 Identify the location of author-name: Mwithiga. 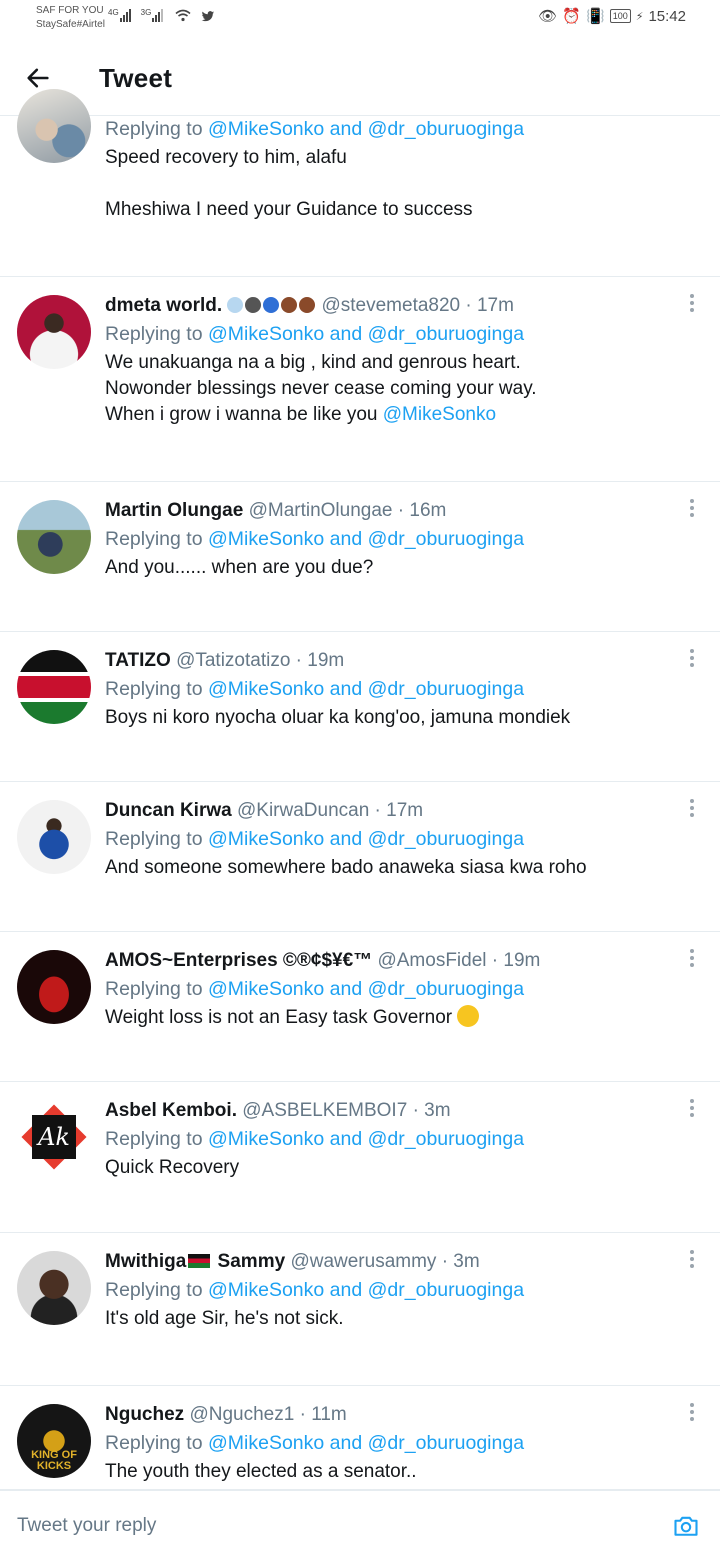
(145, 1261).